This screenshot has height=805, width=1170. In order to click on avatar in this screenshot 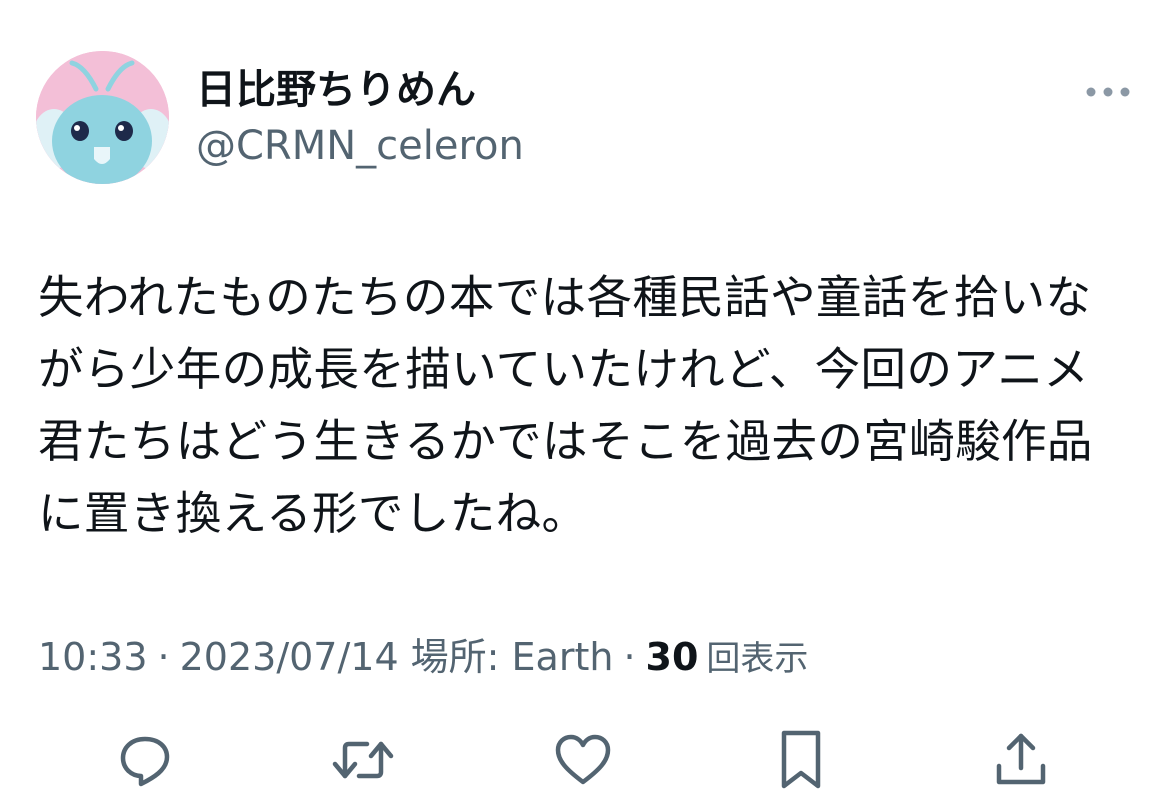, I will do `click(102, 117)`.